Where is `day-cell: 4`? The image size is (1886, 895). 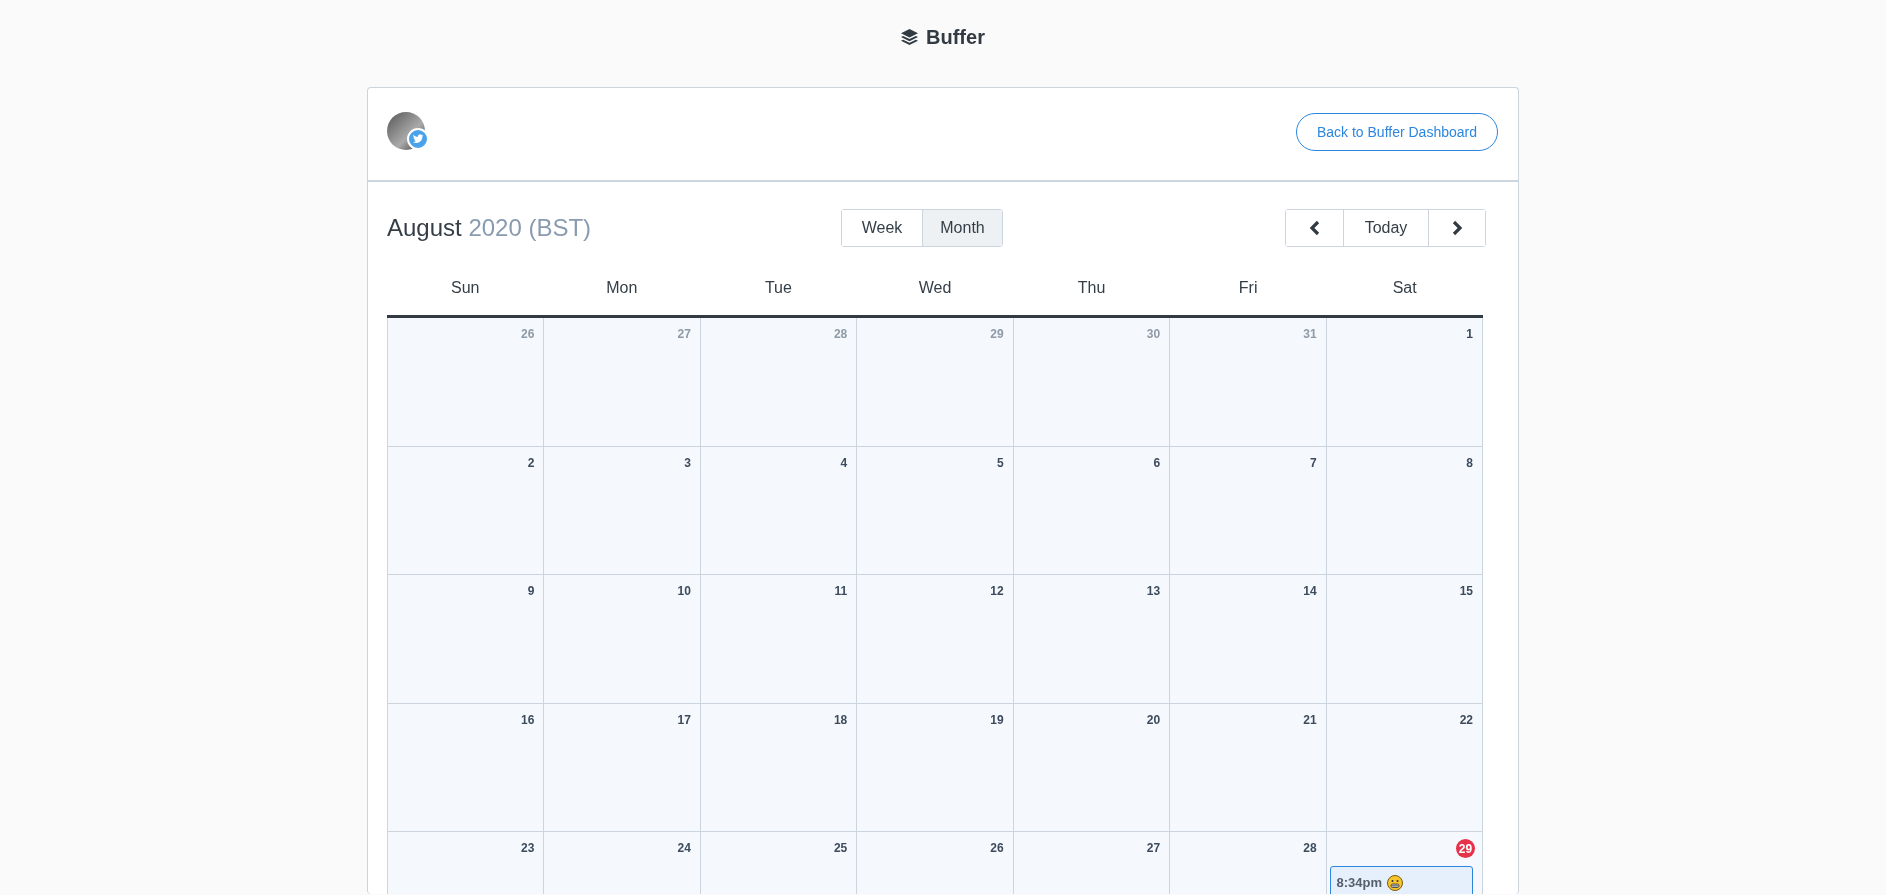
day-cell: 4 is located at coordinates (779, 510).